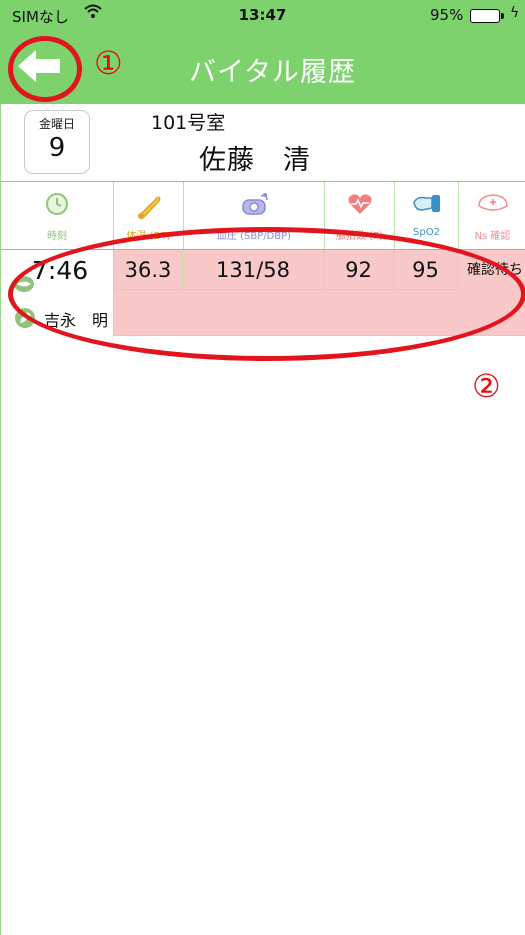 This screenshot has width=525, height=935. Describe the element at coordinates (492, 236) in the screenshot. I see `column-label-nurse-confirm: Ns 確認` at that location.